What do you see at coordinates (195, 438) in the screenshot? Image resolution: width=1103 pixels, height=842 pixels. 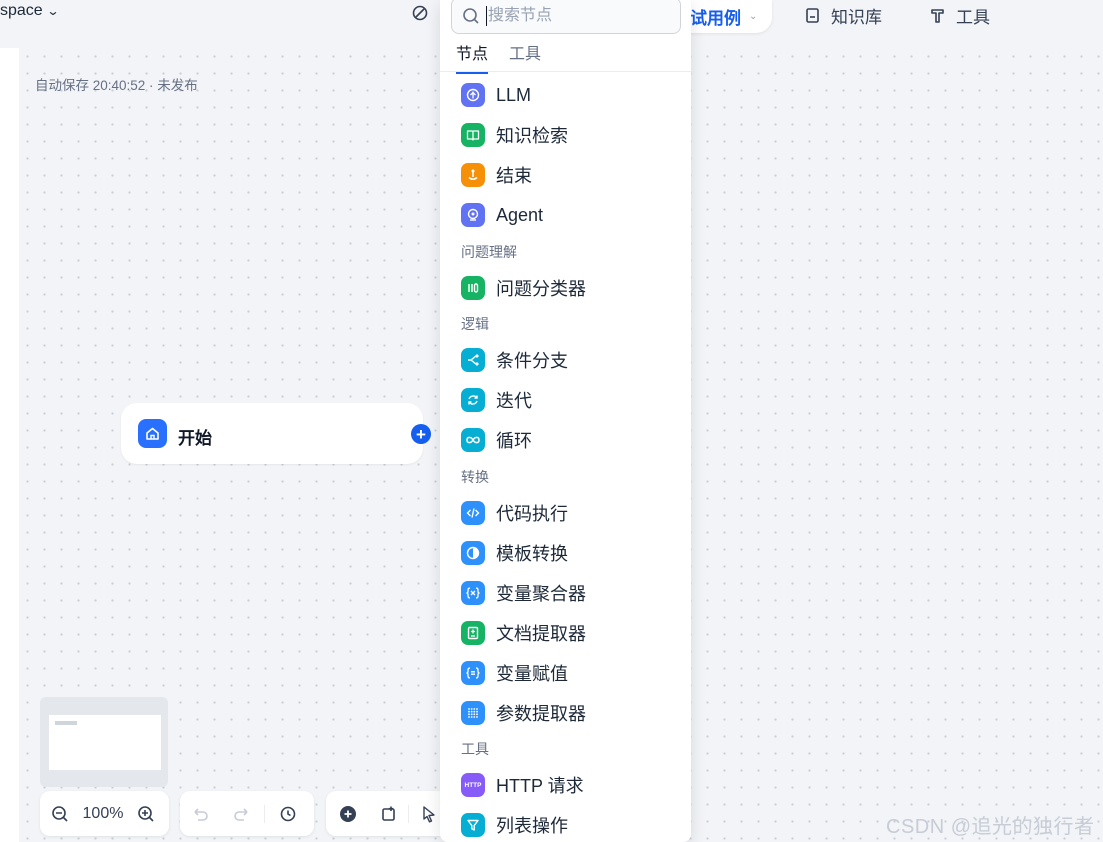 I see `start-node-label: 开始` at bounding box center [195, 438].